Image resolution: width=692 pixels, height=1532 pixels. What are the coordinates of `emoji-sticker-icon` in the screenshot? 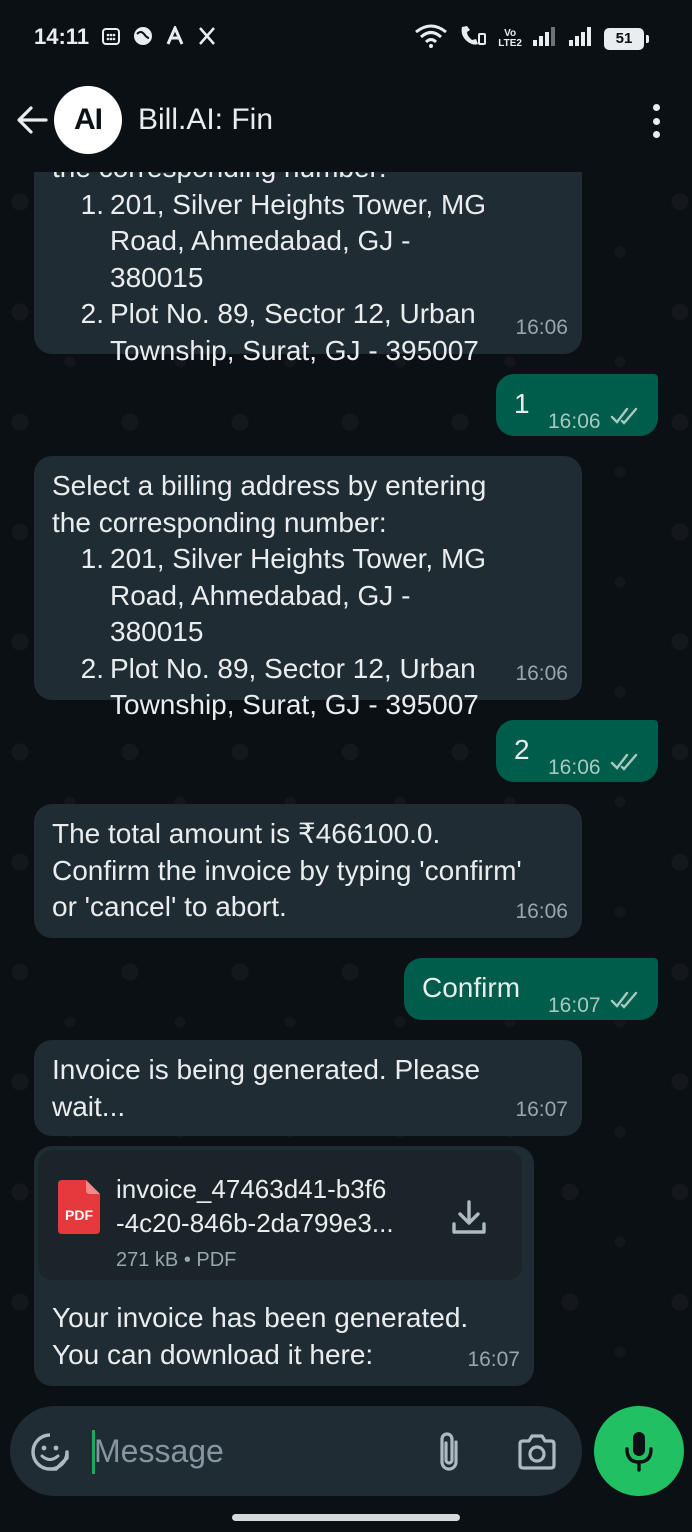 It's located at (50, 1452).